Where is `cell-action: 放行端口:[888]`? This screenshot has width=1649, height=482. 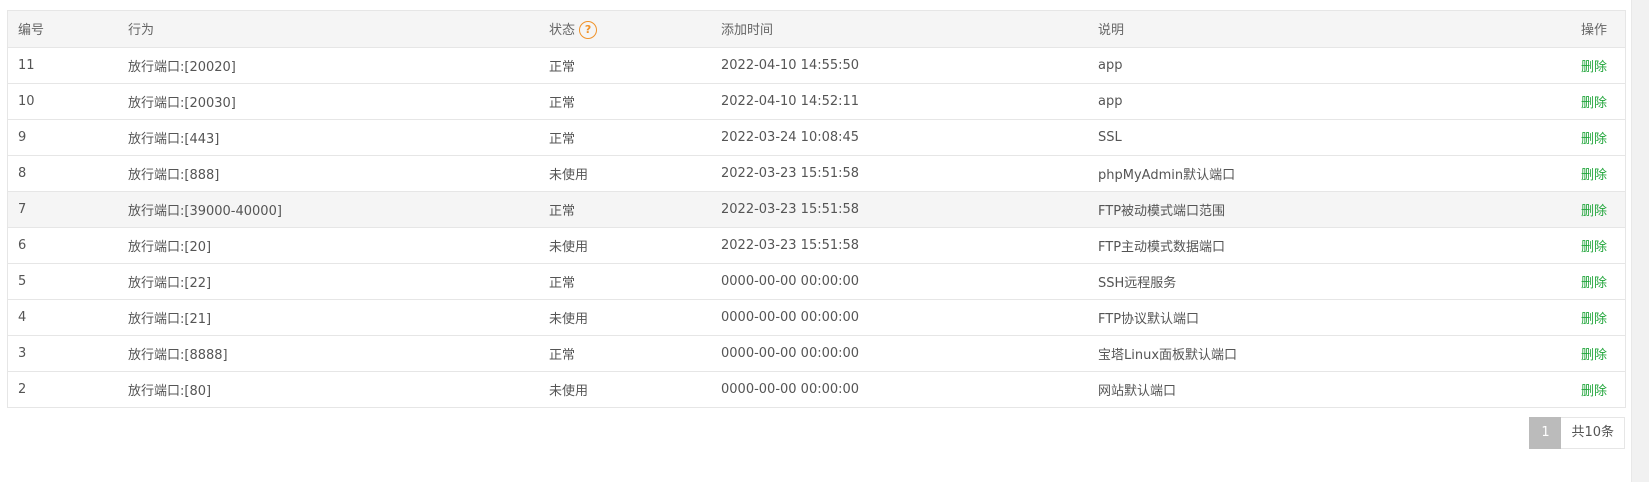 cell-action: 放行端口:[888] is located at coordinates (328, 173).